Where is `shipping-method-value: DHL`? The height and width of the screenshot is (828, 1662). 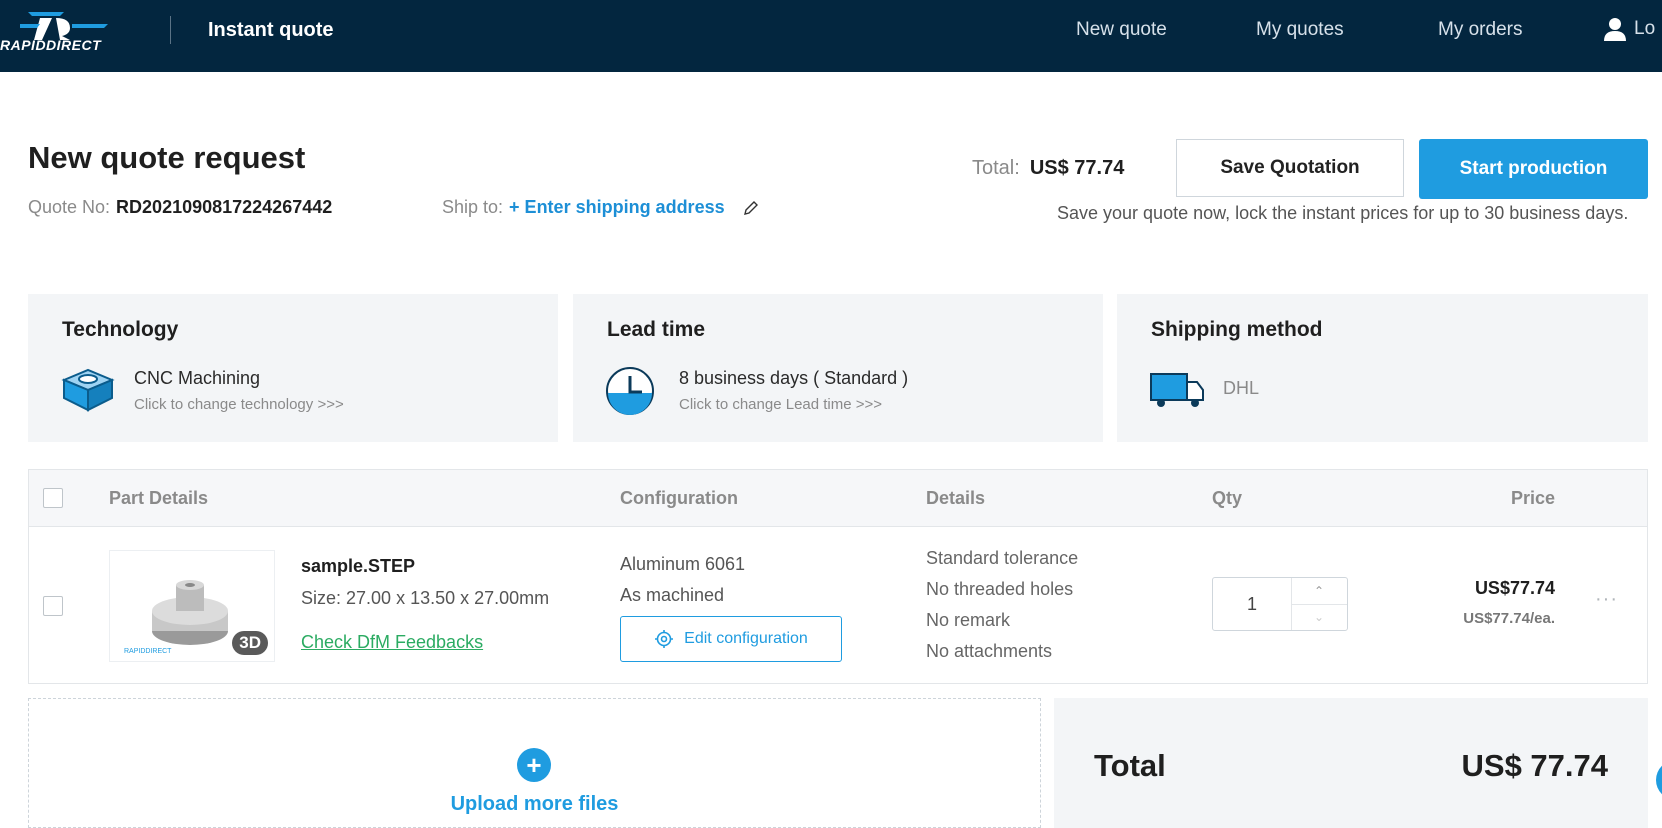 shipping-method-value: DHL is located at coordinates (1241, 388).